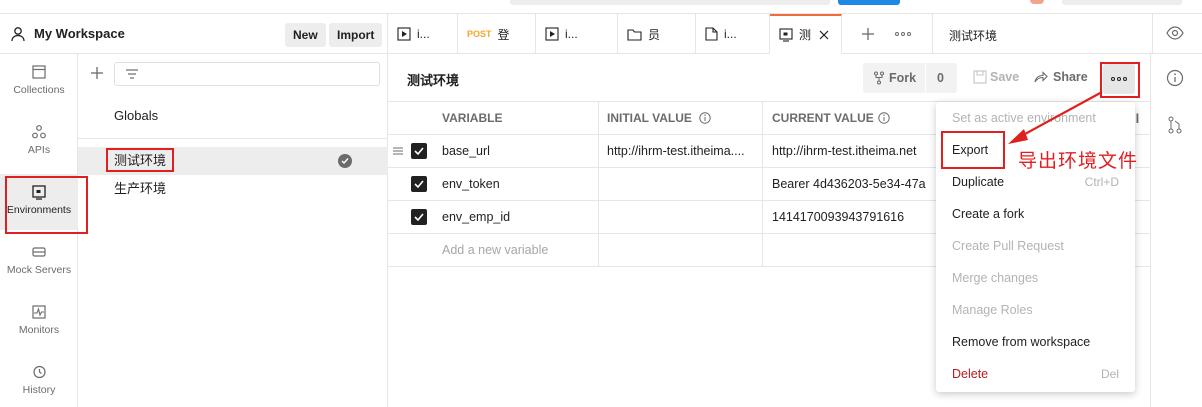  I want to click on add-variable-input: Add a new variable, so click(495, 250).